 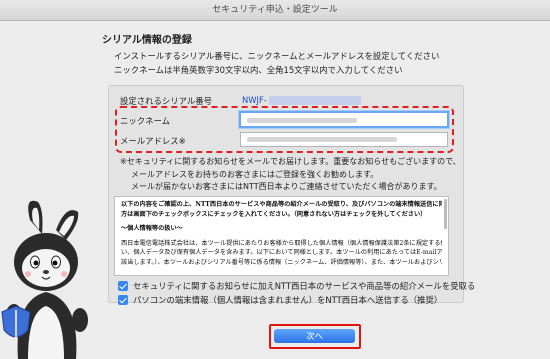 What do you see at coordinates (44, 279) in the screenshot?
I see `rabbit-mascot-illustration` at bounding box center [44, 279].